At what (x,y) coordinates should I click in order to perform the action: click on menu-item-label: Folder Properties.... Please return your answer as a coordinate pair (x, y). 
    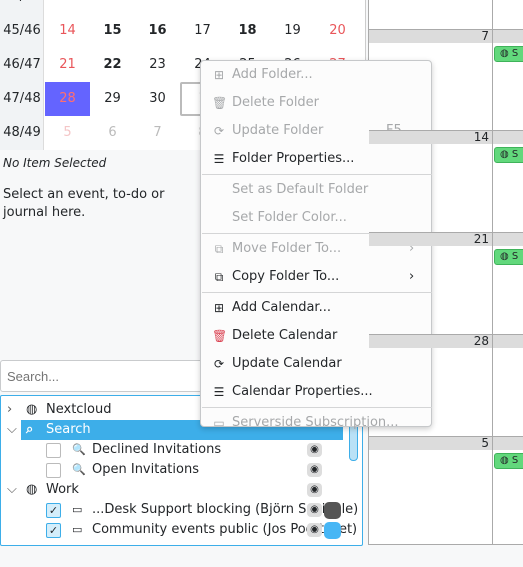
    Looking at the image, I should click on (293, 158).